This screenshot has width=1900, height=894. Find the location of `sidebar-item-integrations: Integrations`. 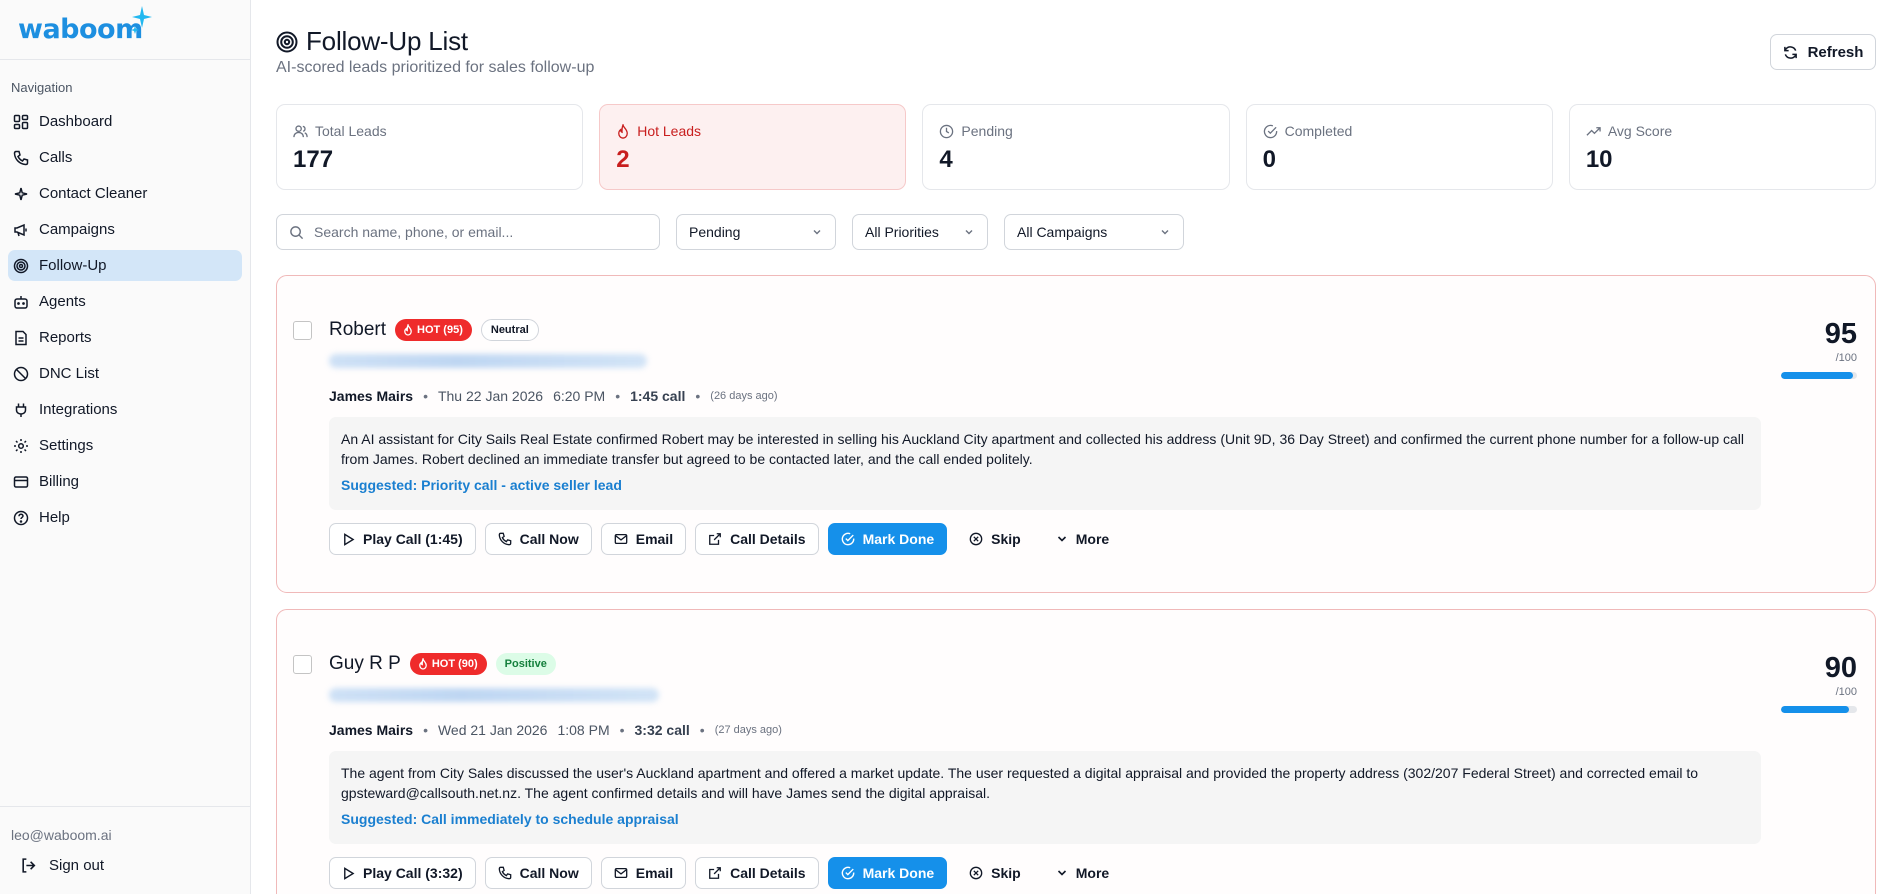

sidebar-item-integrations: Integrations is located at coordinates (125, 409).